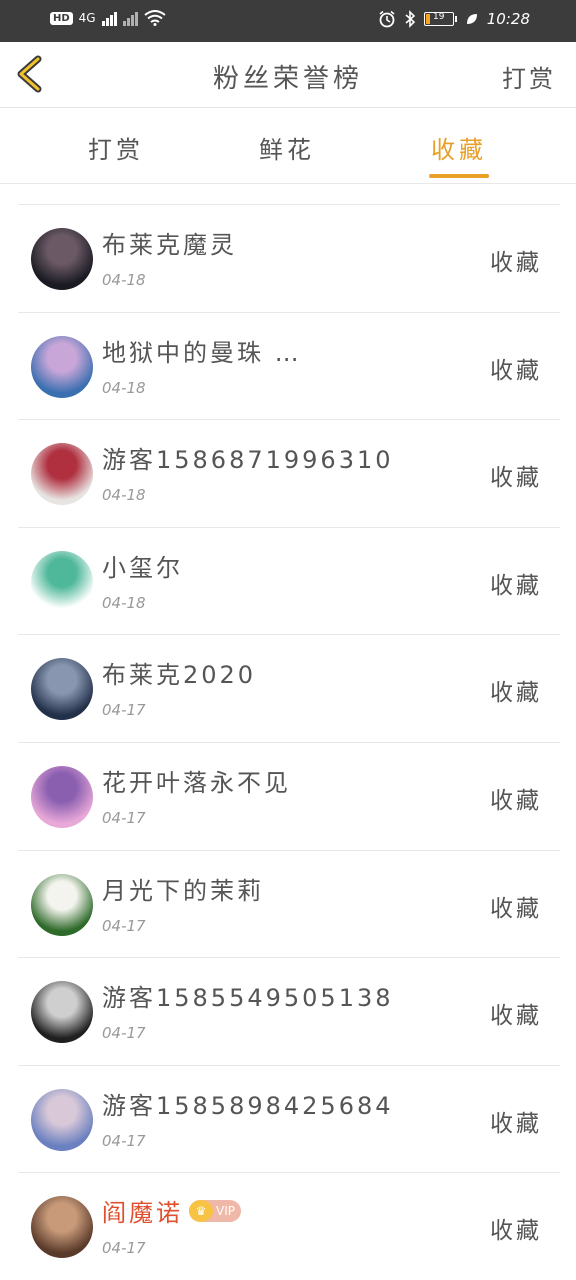 The image size is (576, 1280). I want to click on list-item: 花开叶落永不见 04-17 收藏, so click(289, 797).